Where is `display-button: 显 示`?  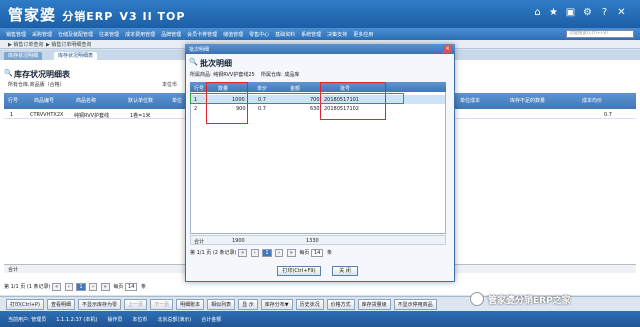
display-button: 显 示 is located at coordinates (248, 304).